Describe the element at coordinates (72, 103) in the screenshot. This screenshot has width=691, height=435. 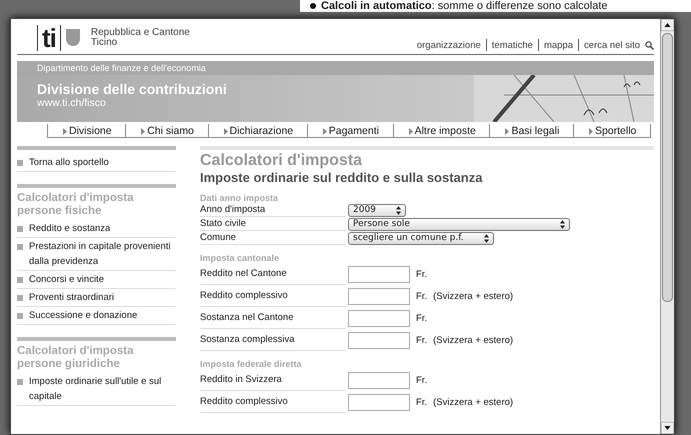
I see `banner-url: www.ti.ch/fisco` at that location.